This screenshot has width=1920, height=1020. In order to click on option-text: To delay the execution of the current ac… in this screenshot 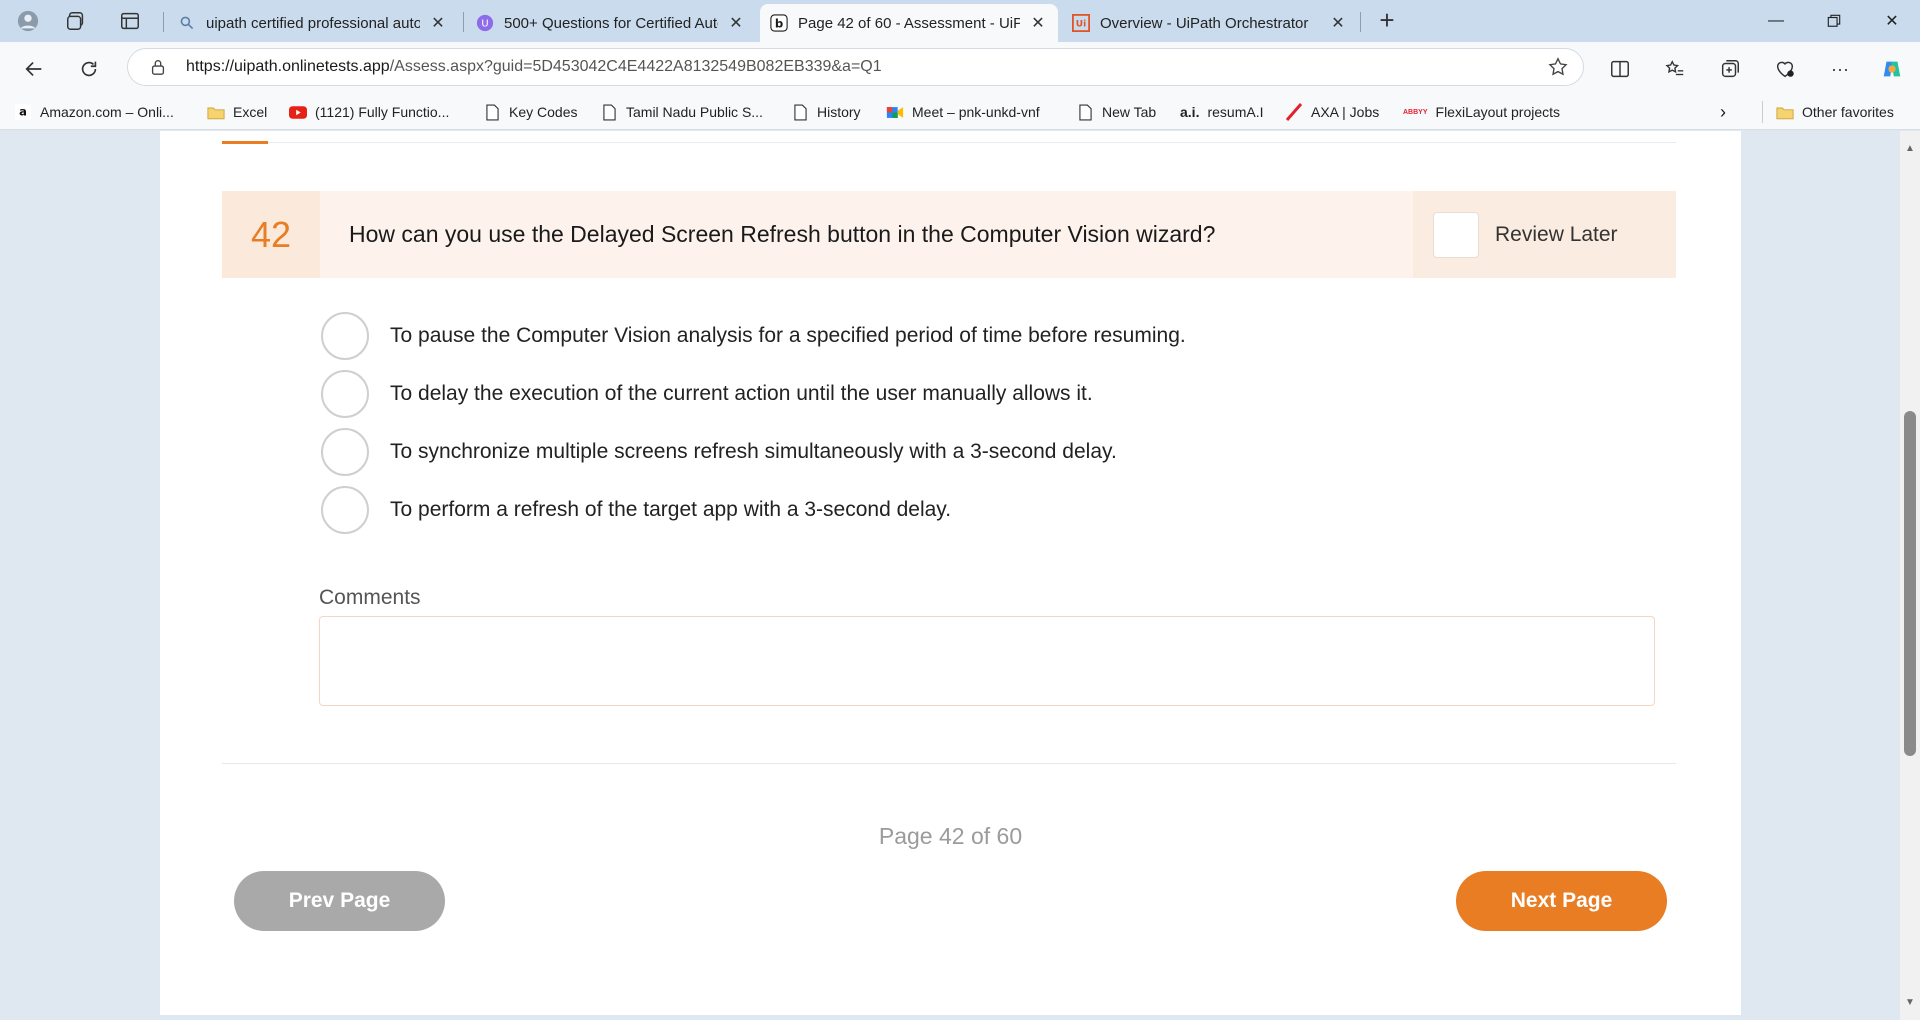, I will do `click(741, 394)`.